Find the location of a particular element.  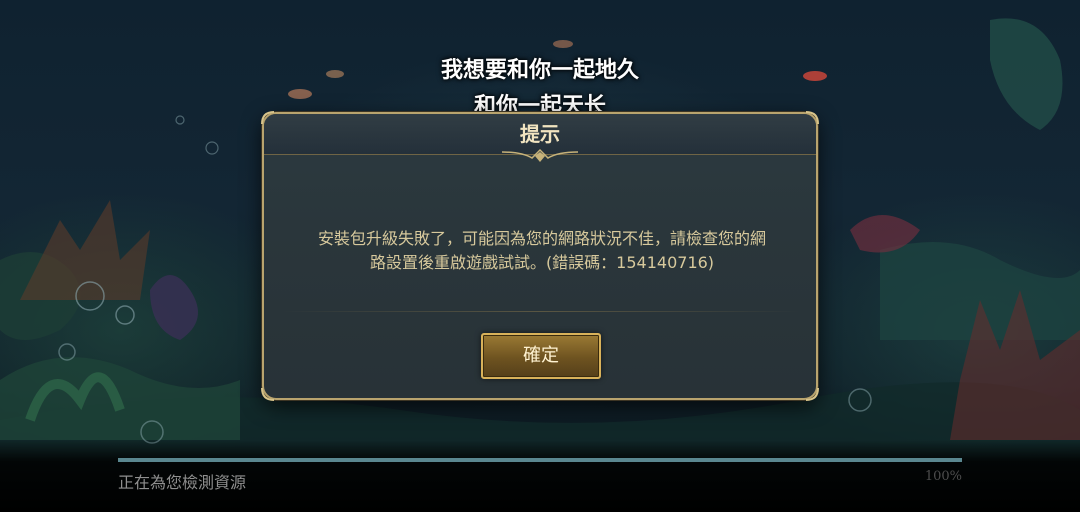

progress-bar-fill is located at coordinates (540, 460).